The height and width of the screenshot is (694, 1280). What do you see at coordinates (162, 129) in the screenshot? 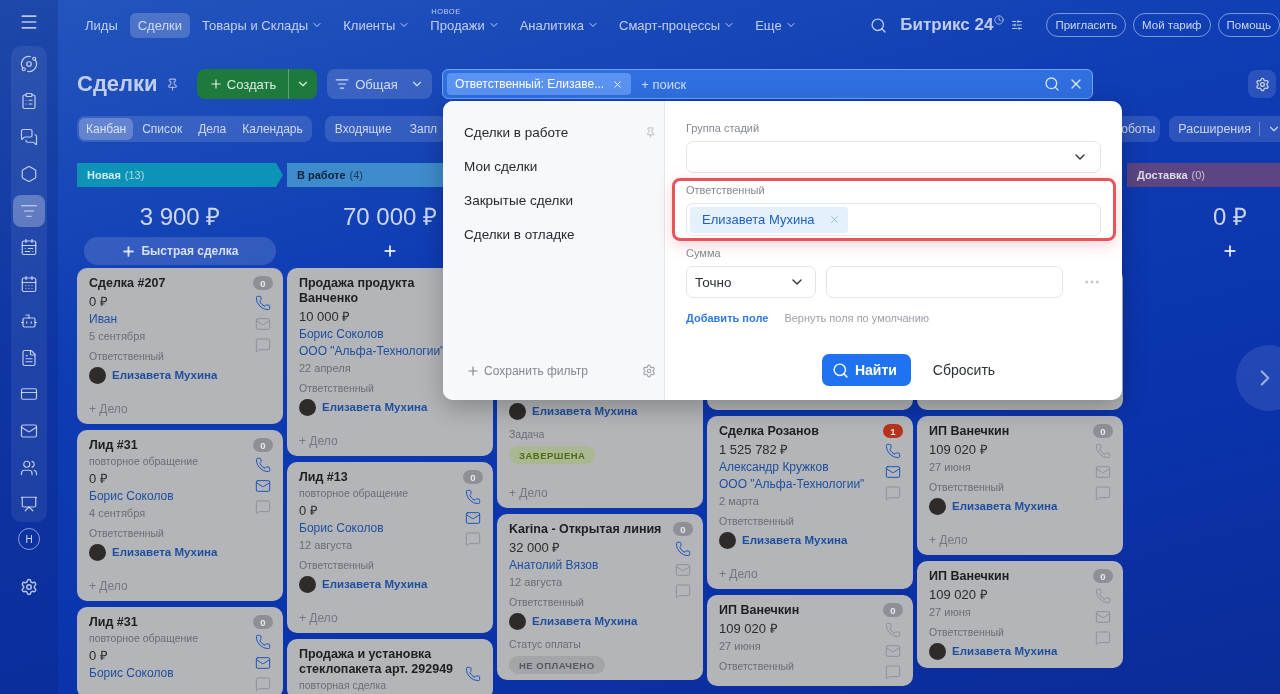
I see `view-tab: Список` at bounding box center [162, 129].